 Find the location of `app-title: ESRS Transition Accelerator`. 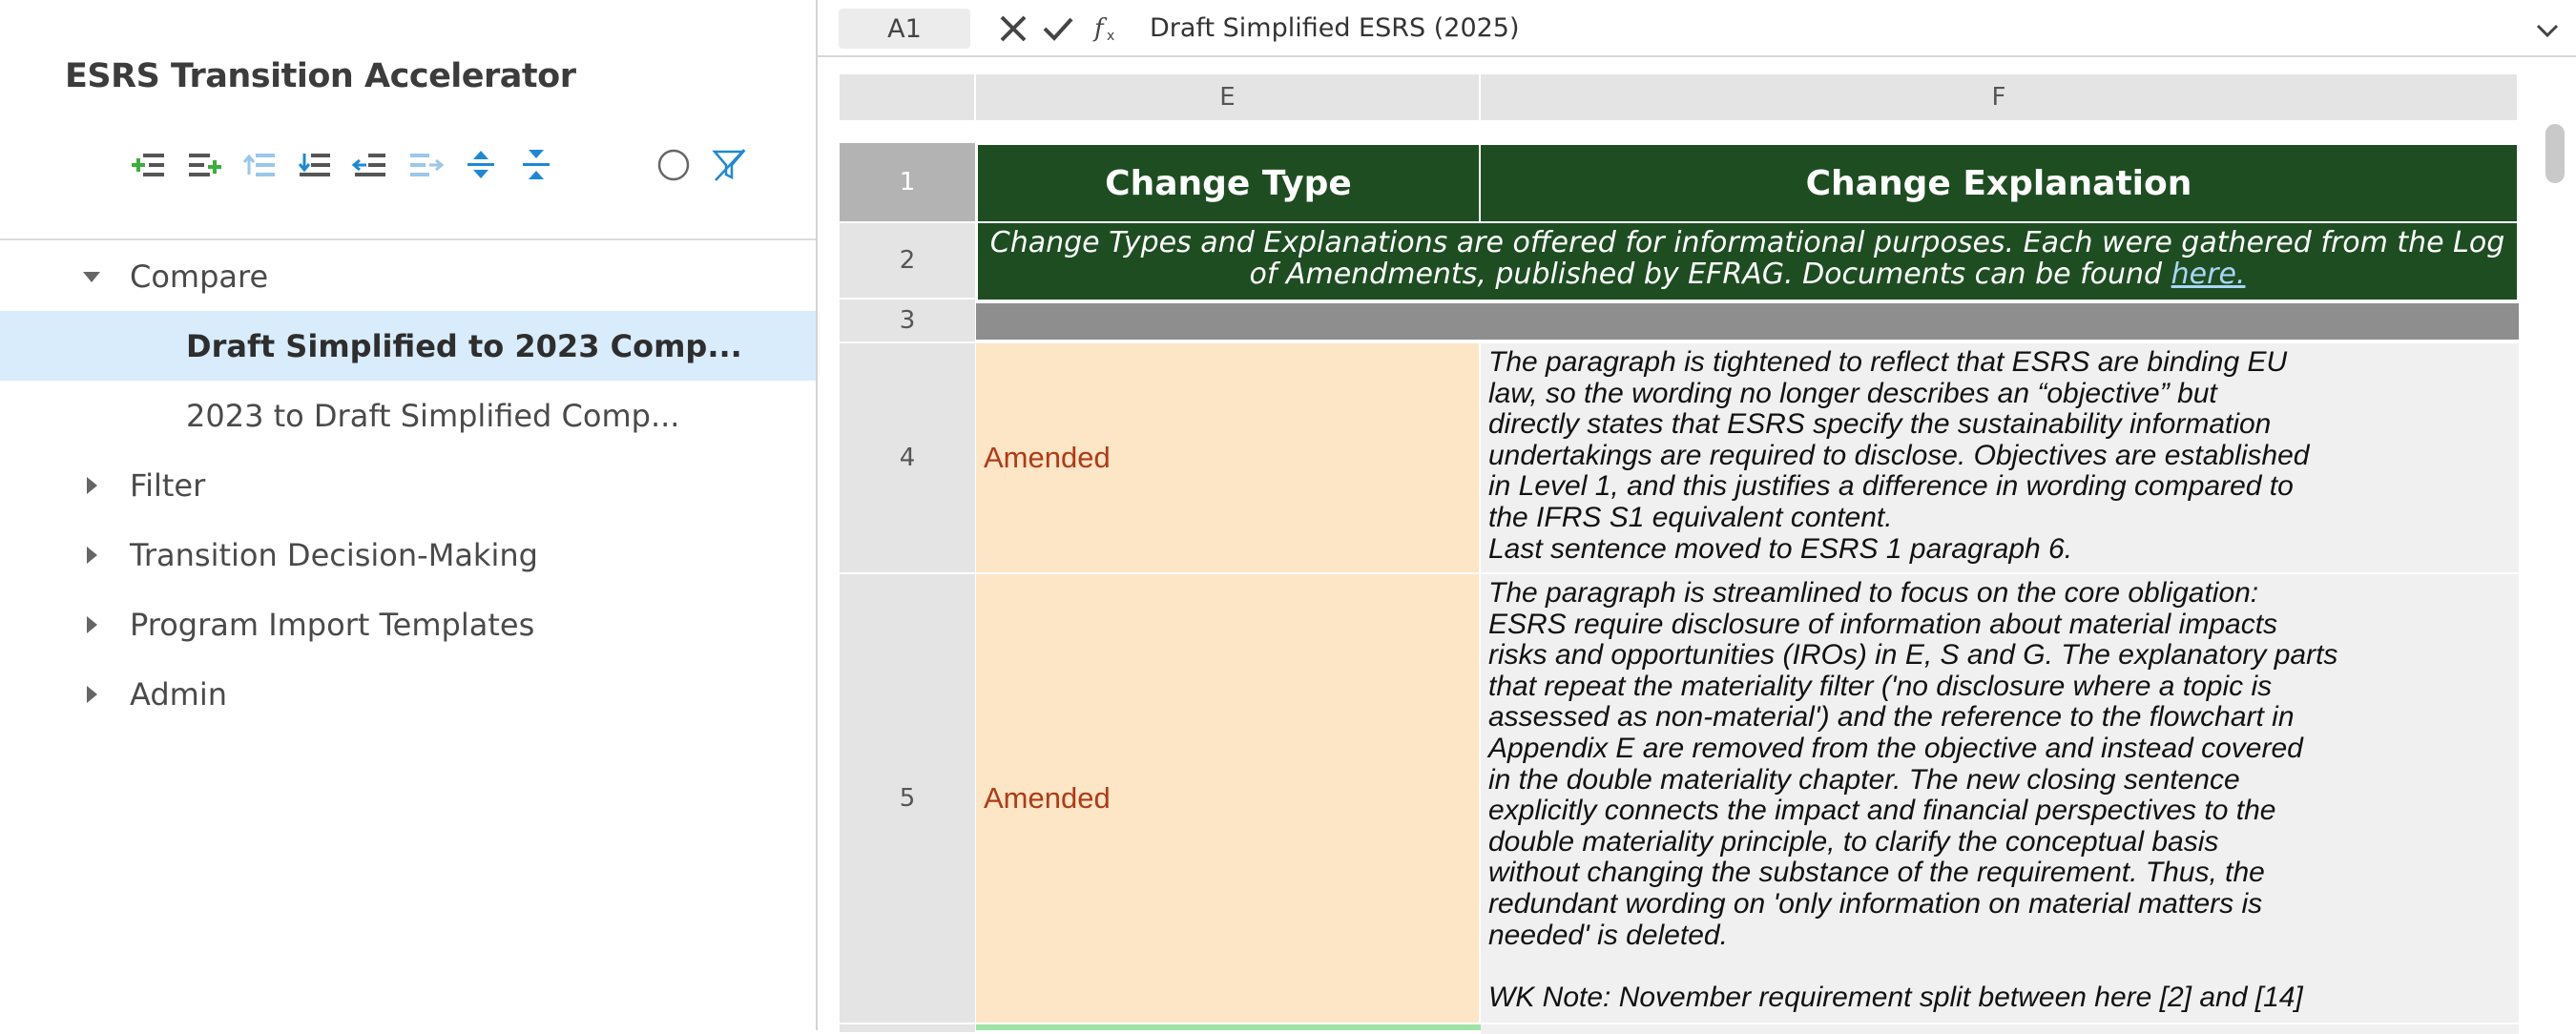

app-title: ESRS Transition Accelerator is located at coordinates (320, 76).